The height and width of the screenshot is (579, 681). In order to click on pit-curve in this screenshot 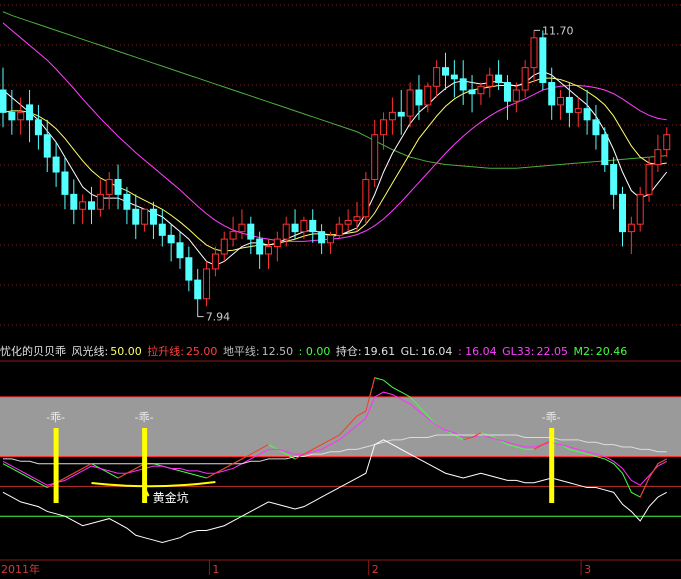, I will do `click(153, 484)`.